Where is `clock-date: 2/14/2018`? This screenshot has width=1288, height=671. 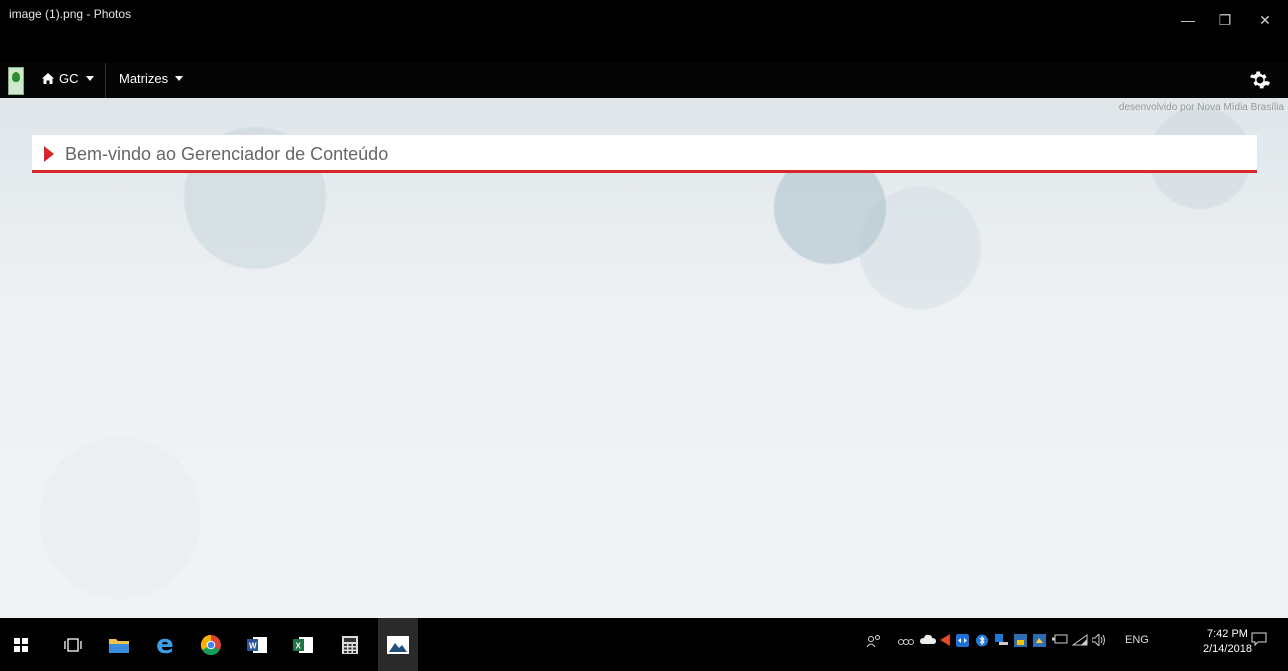
clock-date: 2/14/2018 is located at coordinates (1227, 649).